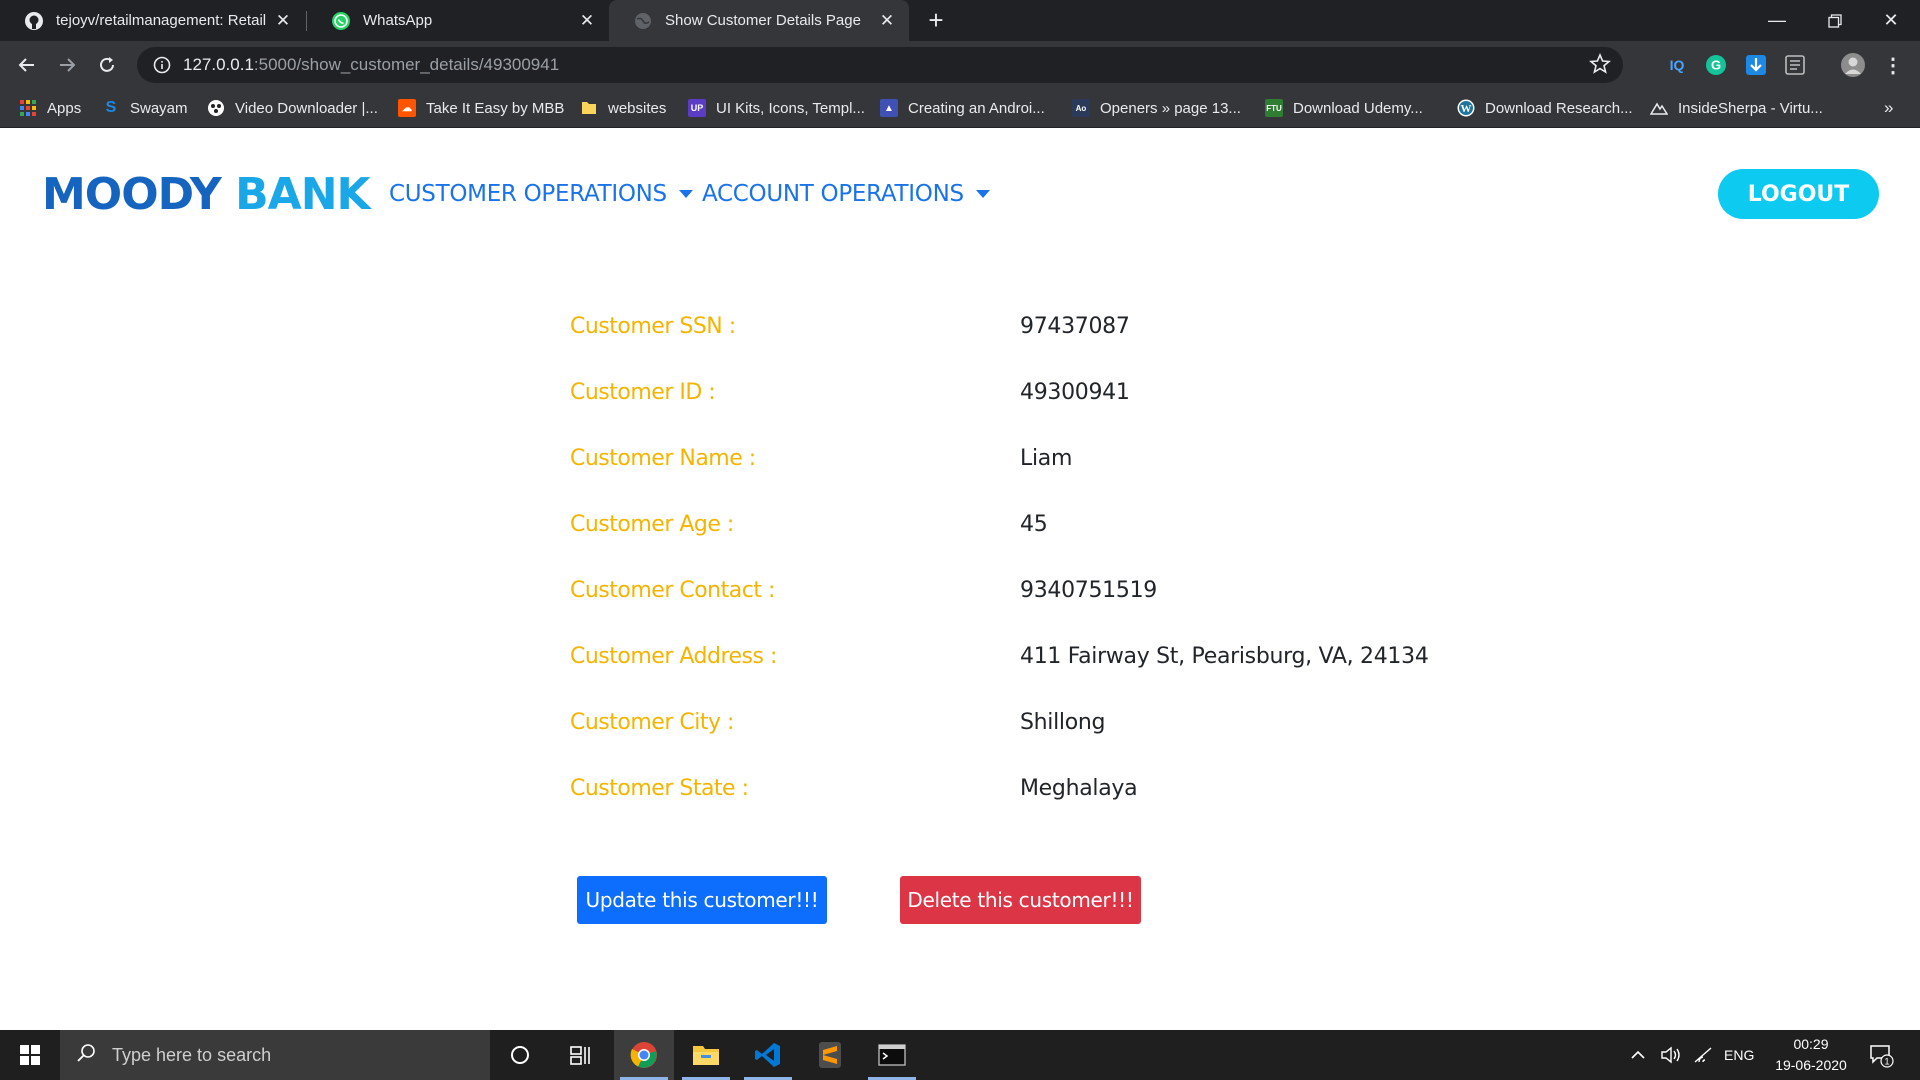 This screenshot has height=1080, width=1920. I want to click on bookmark-take-it-easy: ☁ Take It Easy by MBB, so click(481, 108).